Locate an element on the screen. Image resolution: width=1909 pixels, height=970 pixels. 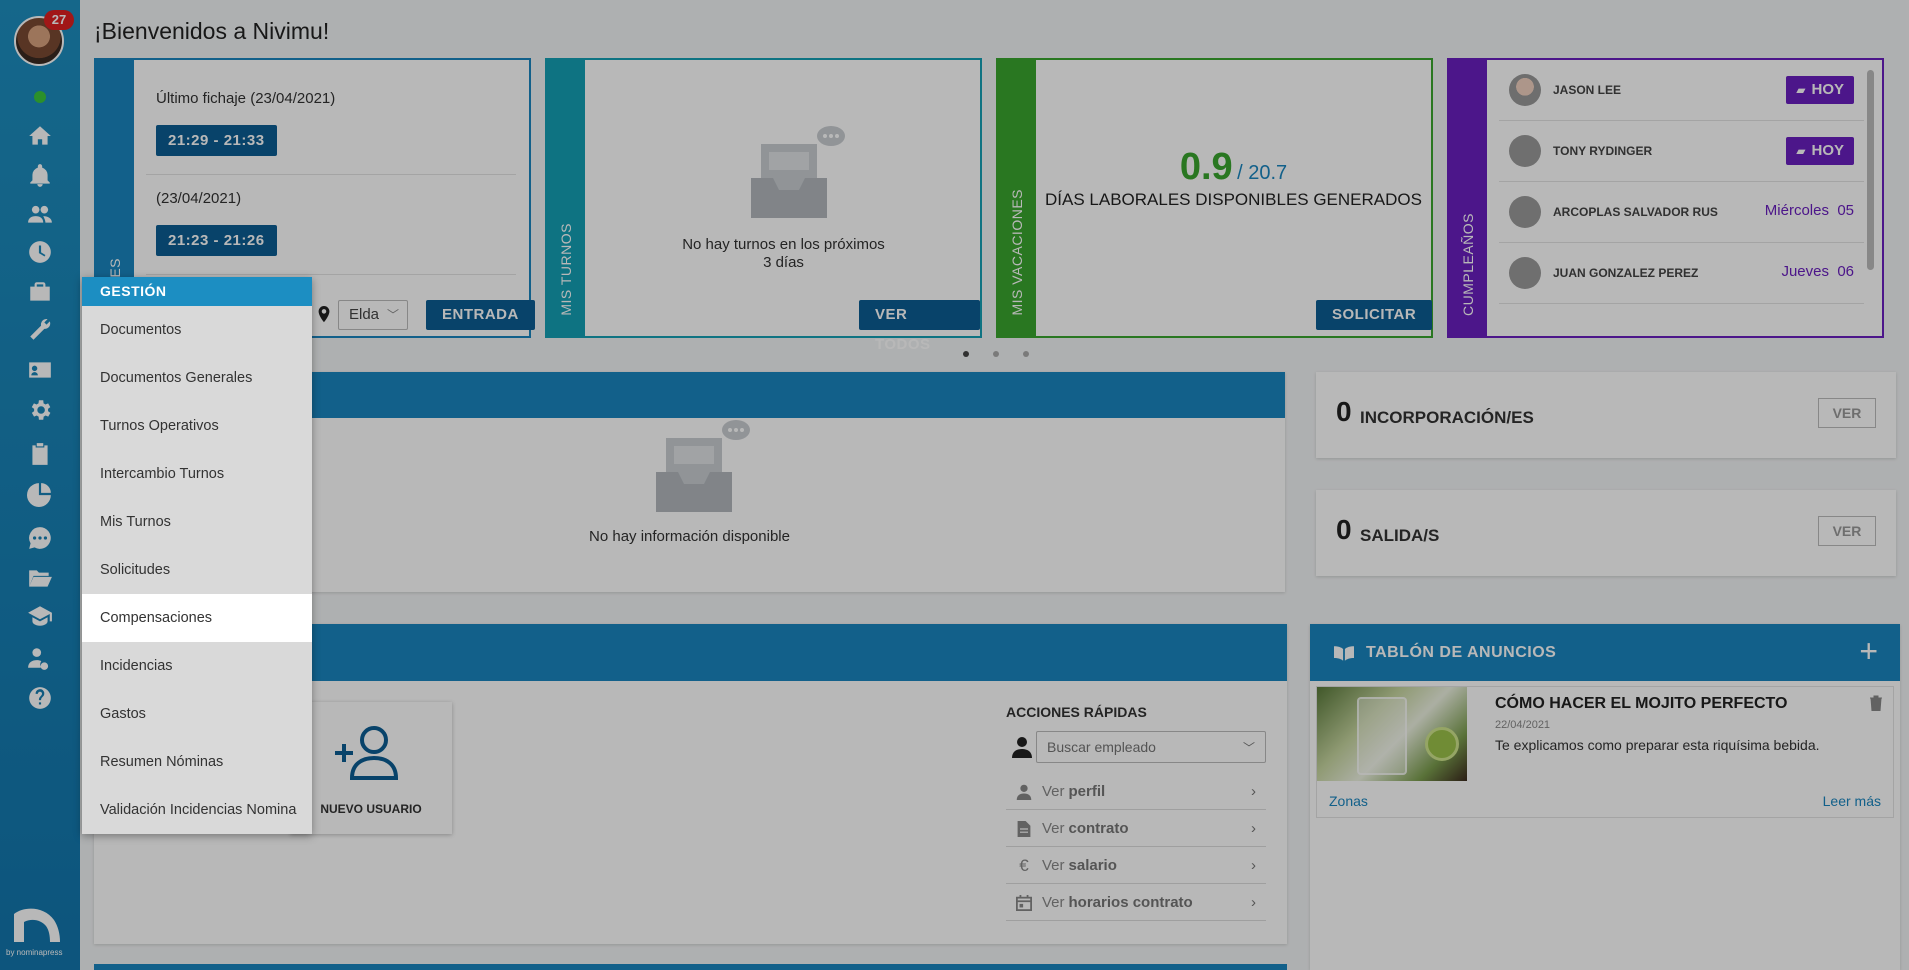
birthday-day: Miércoles is located at coordinates (1796, 210).